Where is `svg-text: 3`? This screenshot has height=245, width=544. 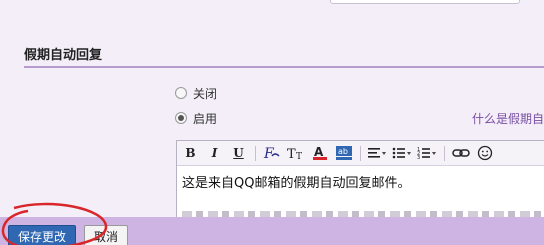 svg-text: 3 is located at coordinates (418, 158).